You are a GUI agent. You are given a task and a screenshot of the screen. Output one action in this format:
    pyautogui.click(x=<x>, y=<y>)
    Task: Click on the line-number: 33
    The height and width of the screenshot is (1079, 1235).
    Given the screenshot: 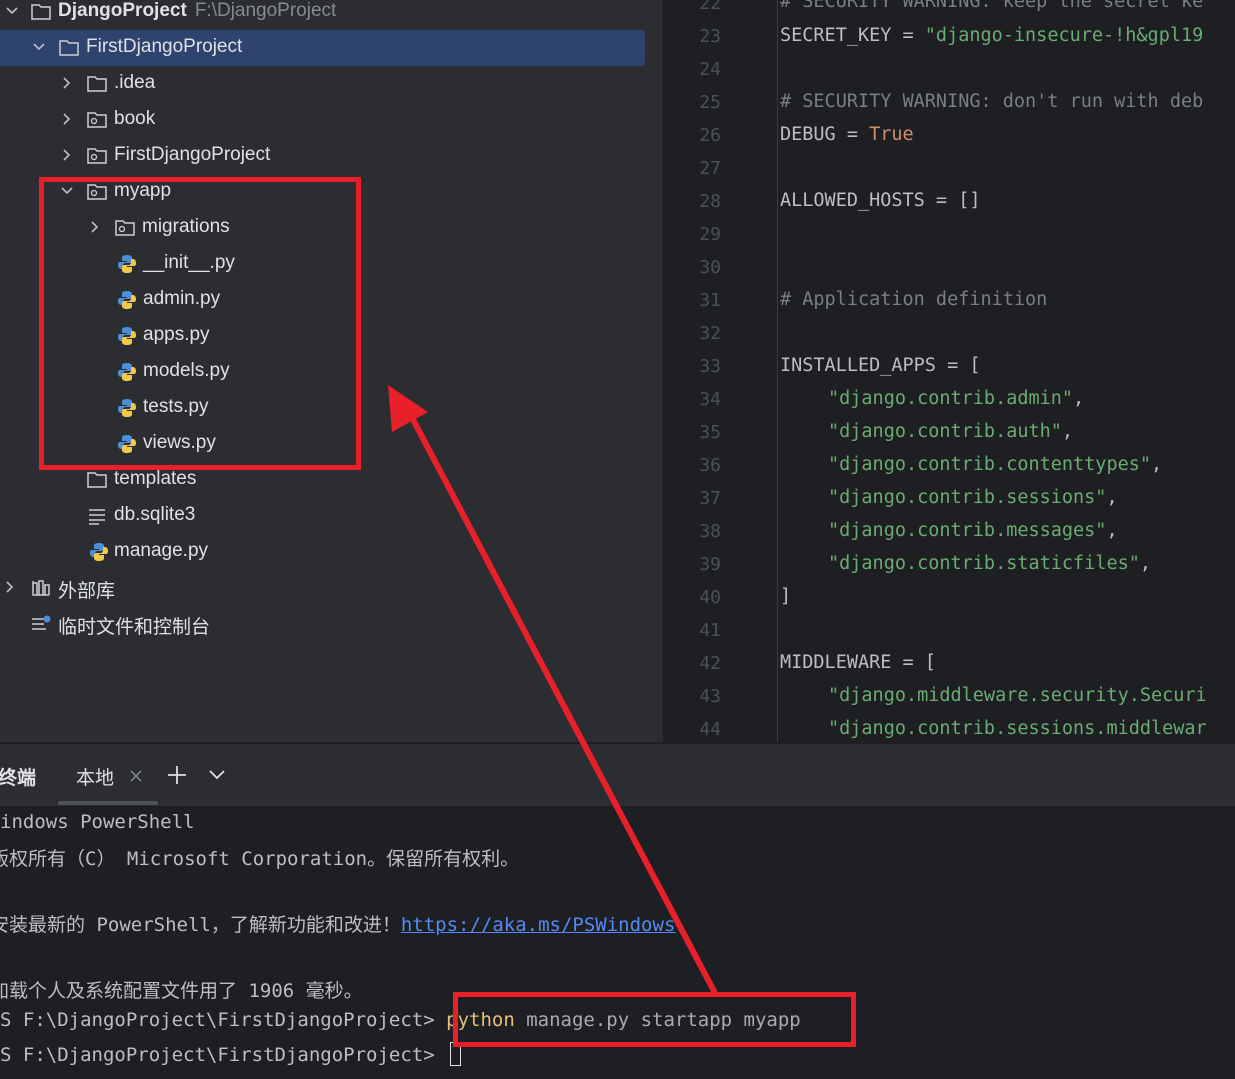 What is the action you would take?
    pyautogui.click(x=710, y=366)
    